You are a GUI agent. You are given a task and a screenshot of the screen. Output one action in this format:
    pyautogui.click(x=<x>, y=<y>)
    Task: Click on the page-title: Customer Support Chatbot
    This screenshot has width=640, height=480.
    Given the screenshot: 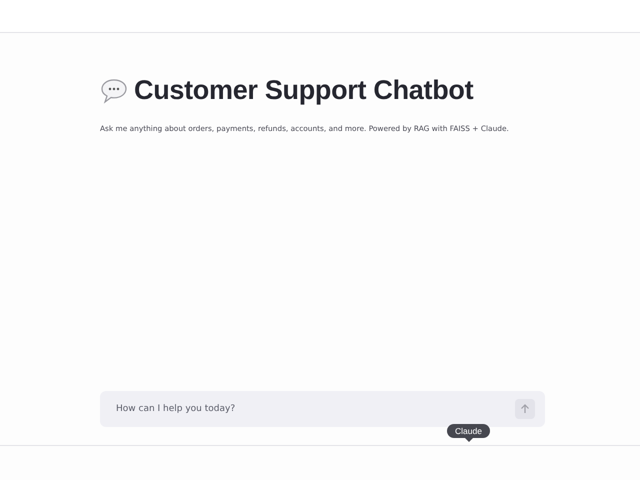 What is the action you would take?
    pyautogui.click(x=304, y=90)
    